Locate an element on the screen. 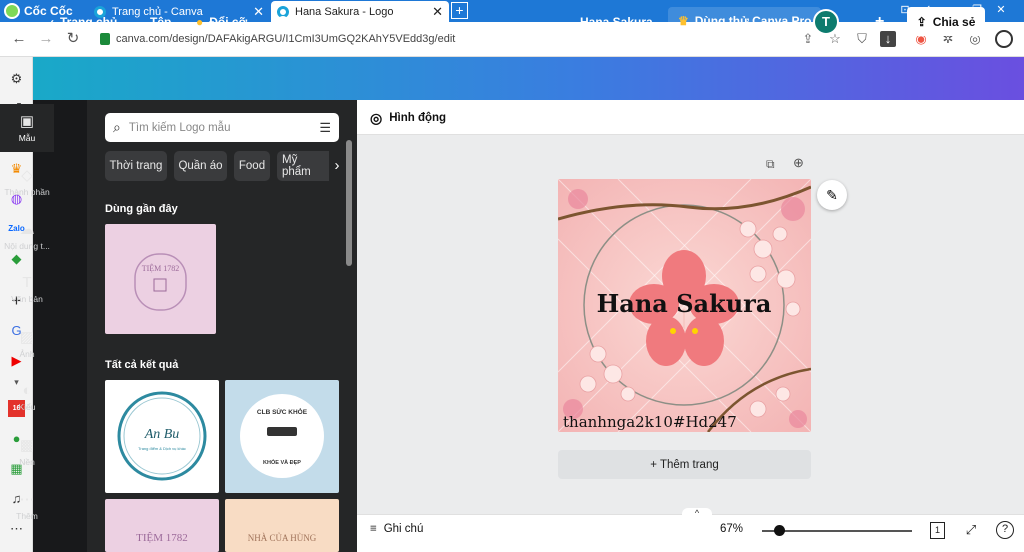  rail-elements: ◇ Thành phần is located at coordinates (27, 183).